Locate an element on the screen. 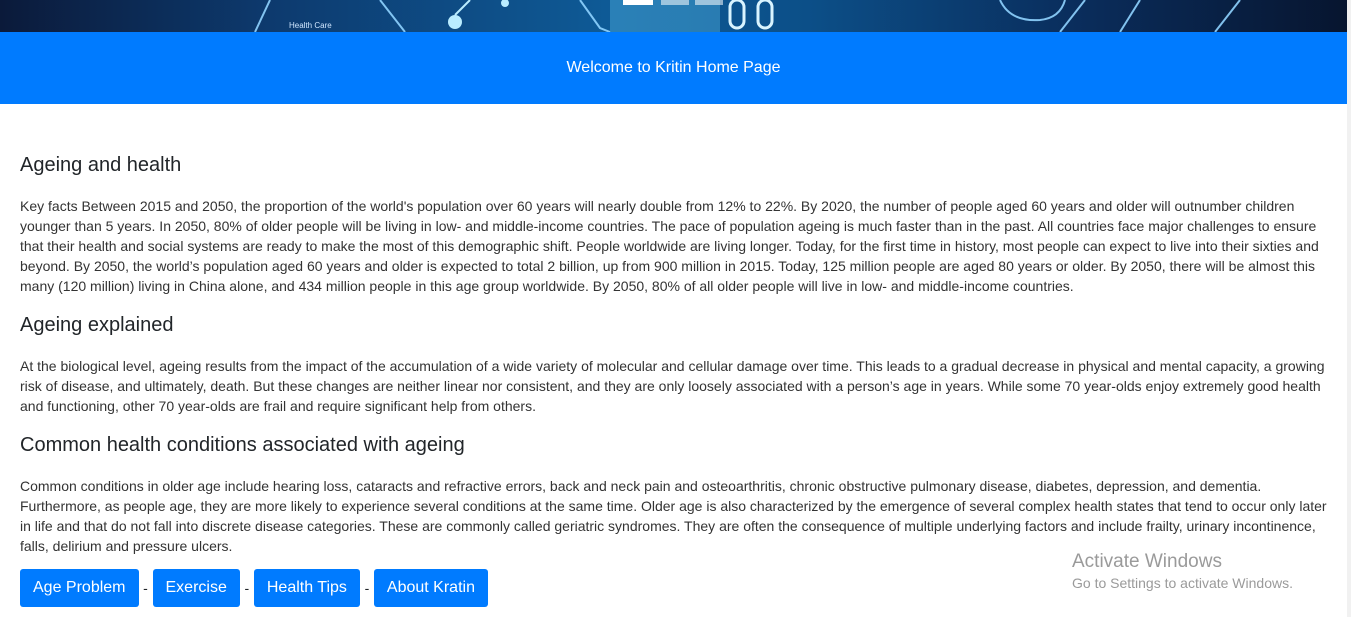 This screenshot has width=1351, height=617. banner-caption: Health Care is located at coordinates (310, 25).